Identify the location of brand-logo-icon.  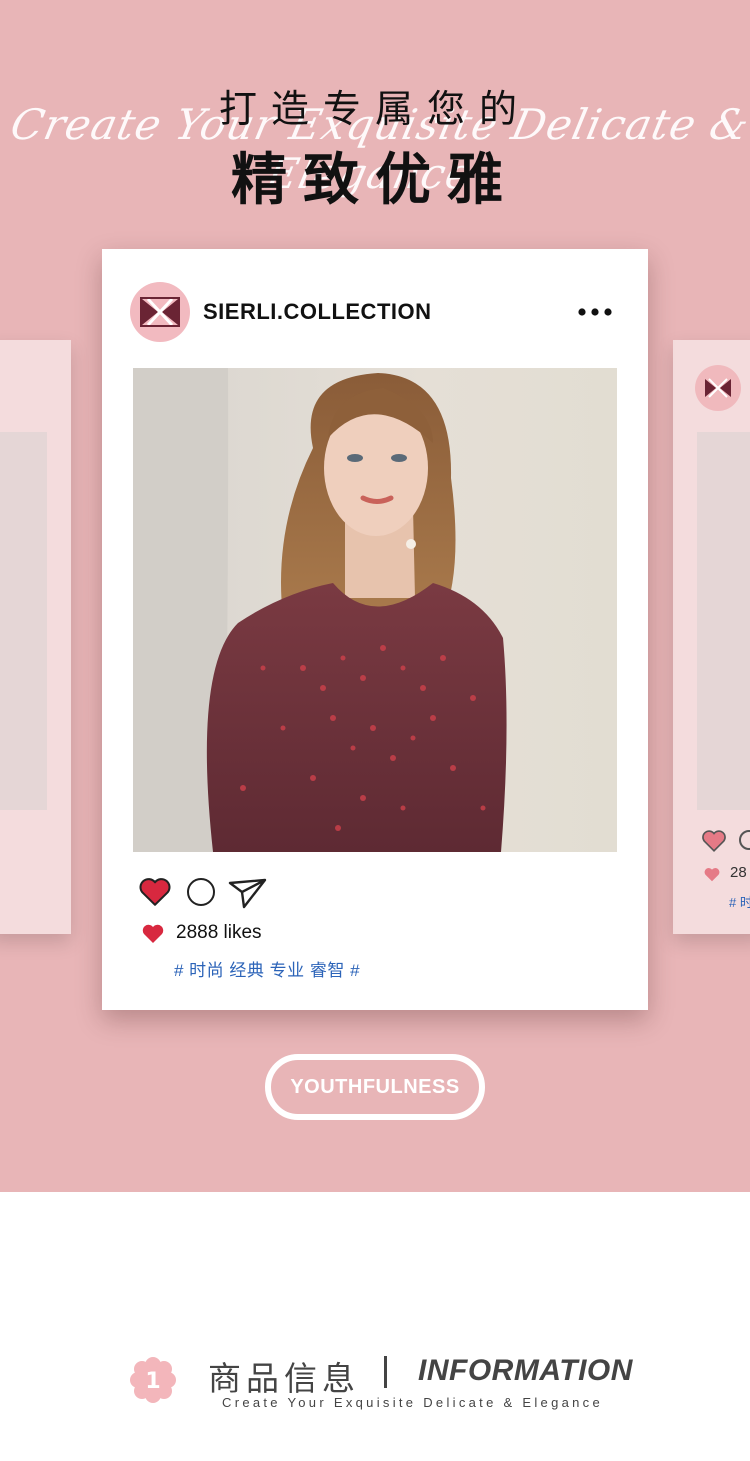
(160, 312).